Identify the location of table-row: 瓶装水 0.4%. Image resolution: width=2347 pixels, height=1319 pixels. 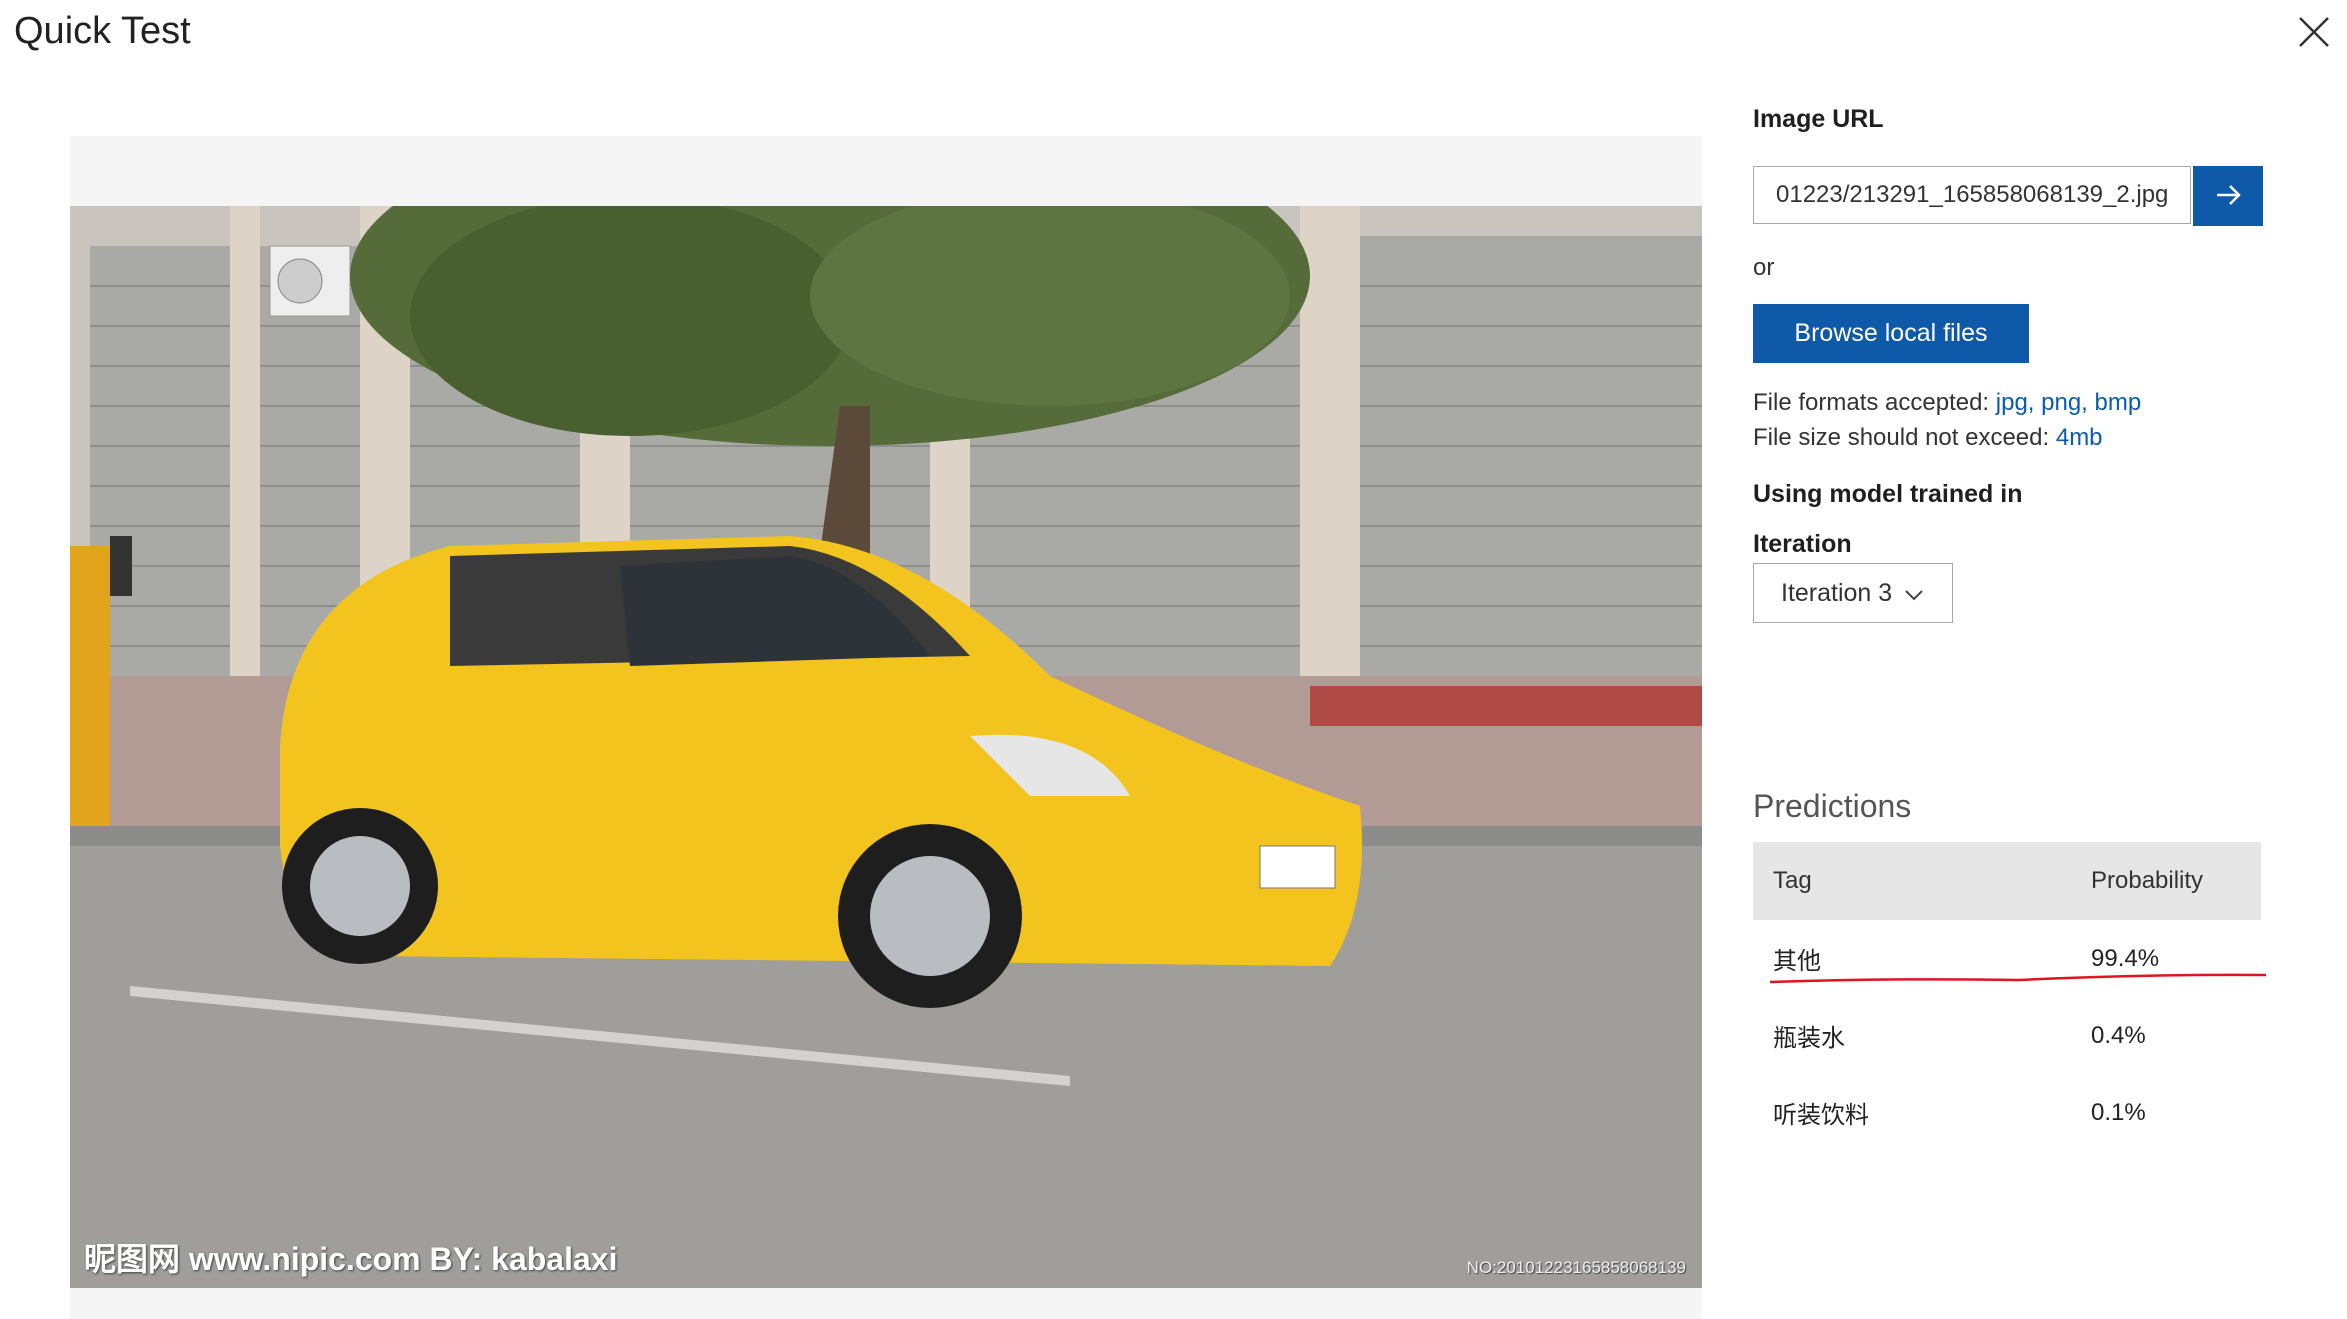
(2007, 1035).